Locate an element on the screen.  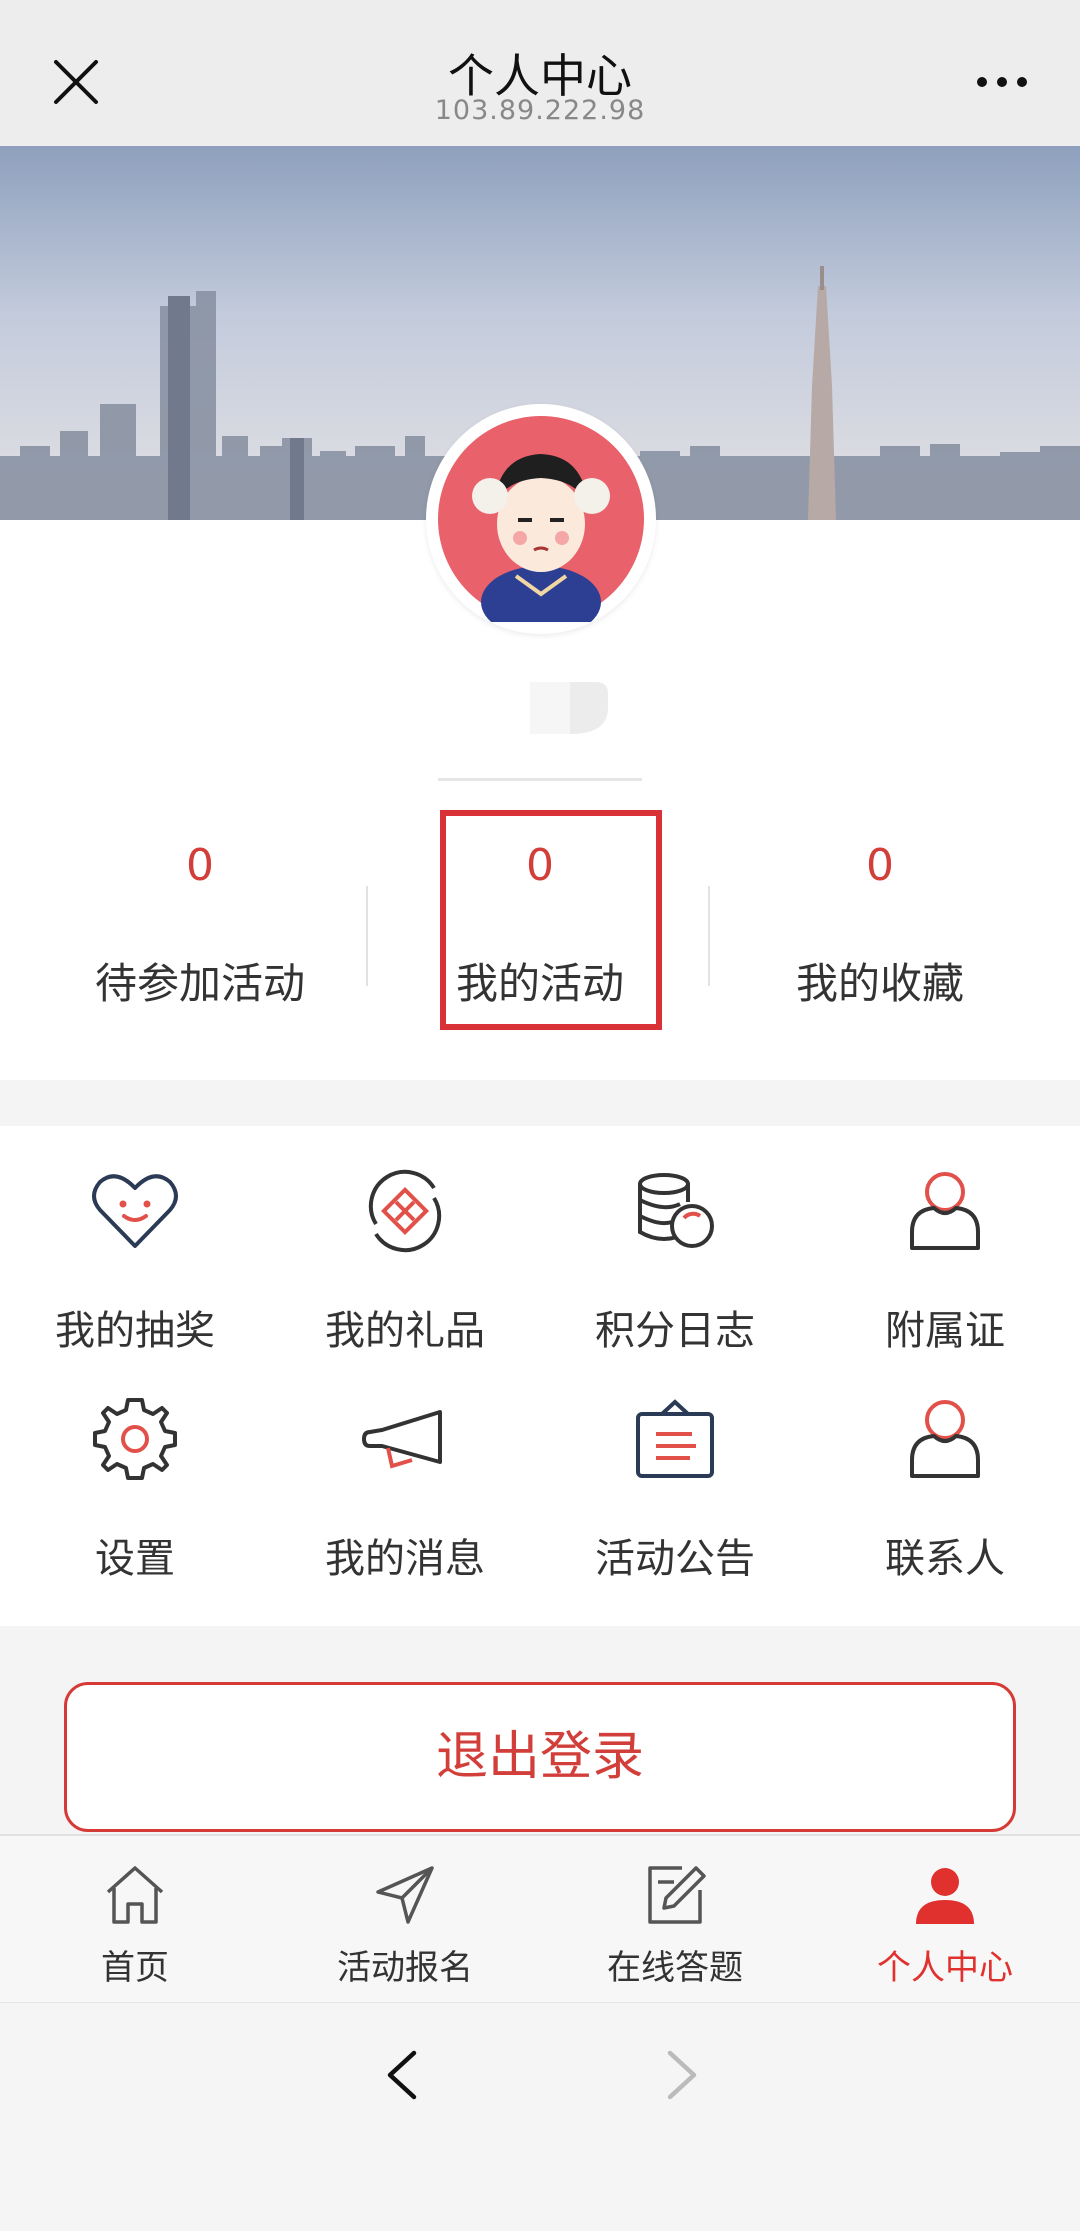
browser-nav-bar is located at coordinates (540, 2116).